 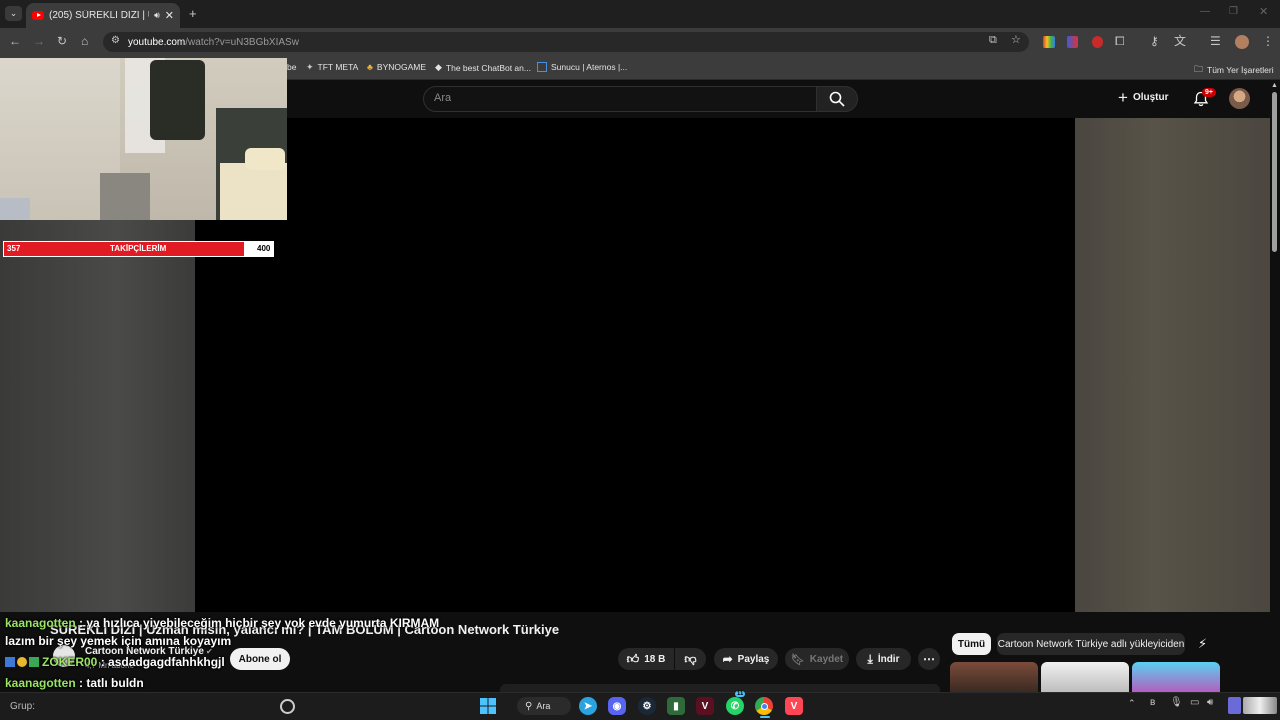 What do you see at coordinates (993, 40) in the screenshot?
I see `install-icon: ⧉` at bounding box center [993, 40].